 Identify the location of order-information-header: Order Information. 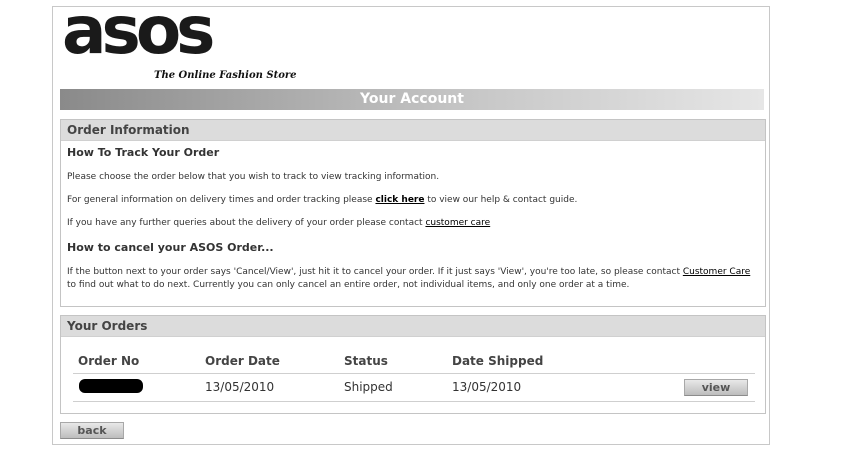
(413, 130).